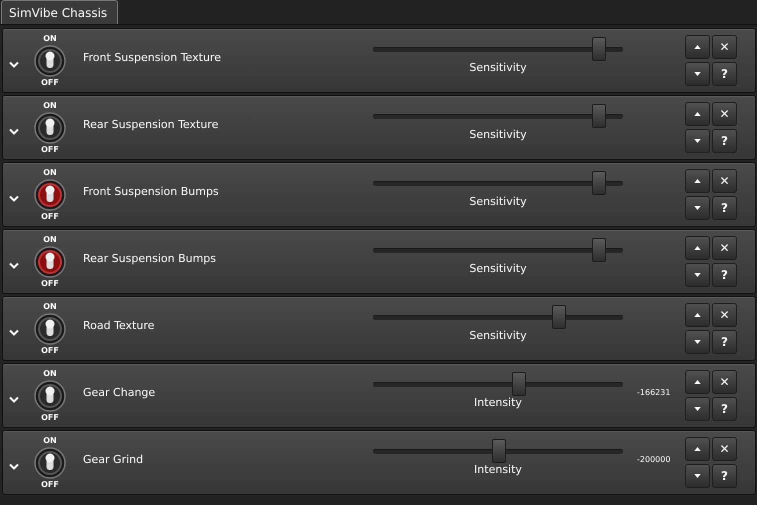 This screenshot has height=505, width=757. What do you see at coordinates (653, 459) in the screenshot?
I see `slider-value: -200000` at bounding box center [653, 459].